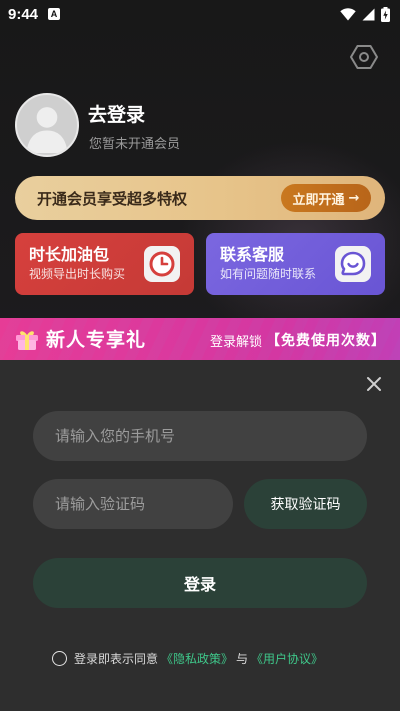 The image size is (400, 711). What do you see at coordinates (112, 198) in the screenshot?
I see `vip-banner-text: 开通会员享受超多特权` at bounding box center [112, 198].